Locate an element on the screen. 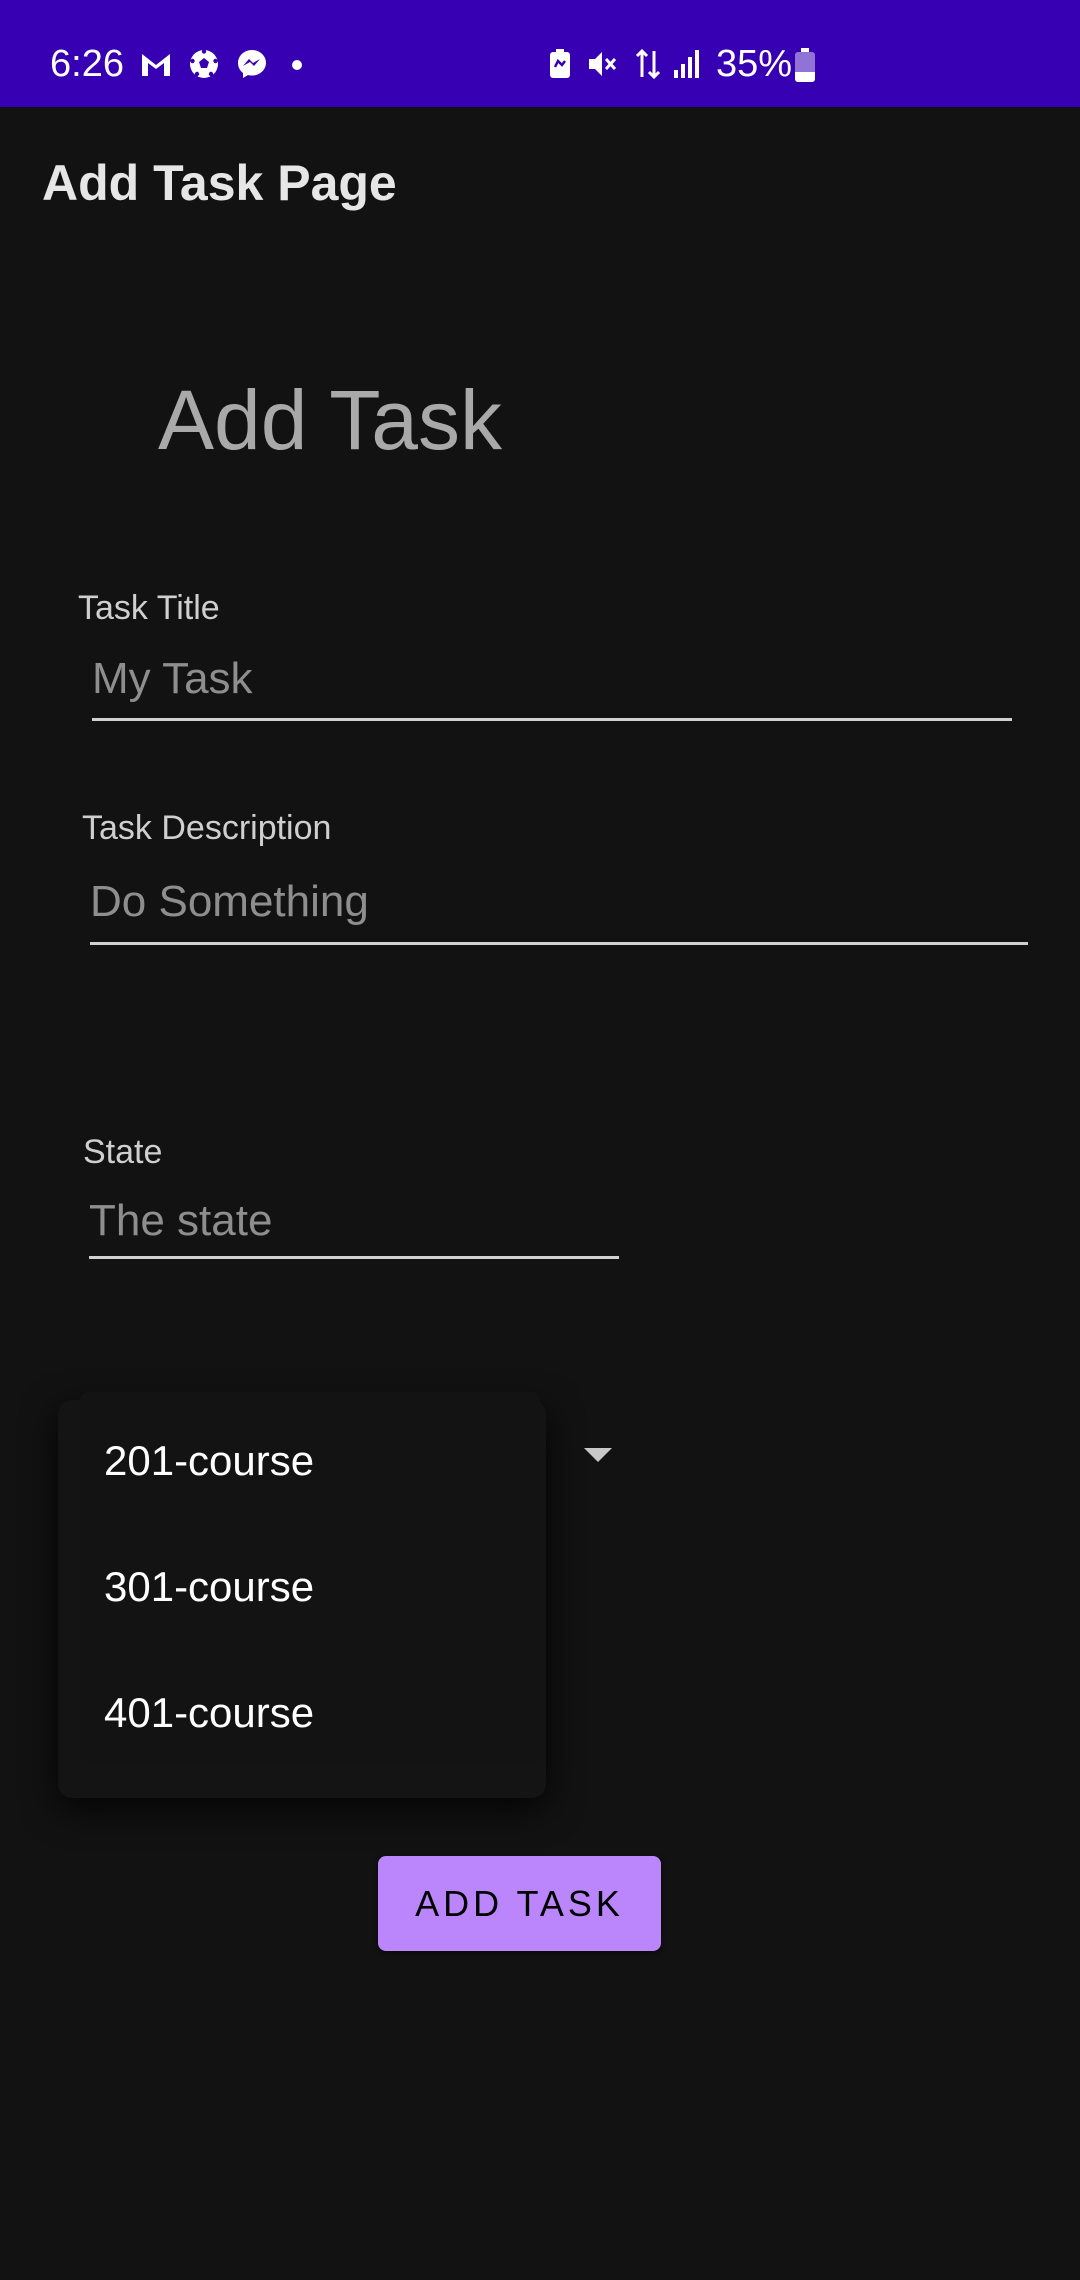 This screenshot has width=1080, height=2280. notification-dot-icon is located at coordinates (297, 65).